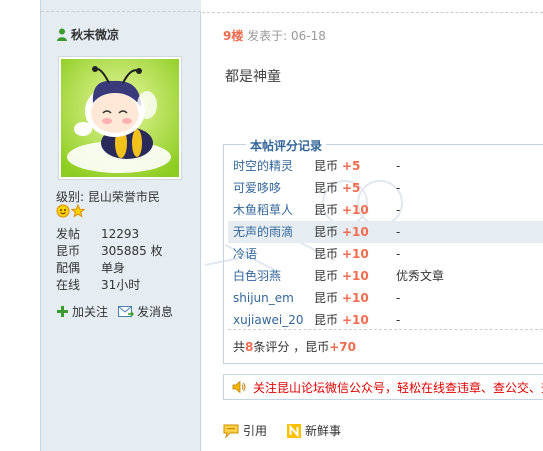 The width and height of the screenshot is (543, 451). I want to click on rating-row: 时空的精灵 昆币 +5 -, so click(385, 166).